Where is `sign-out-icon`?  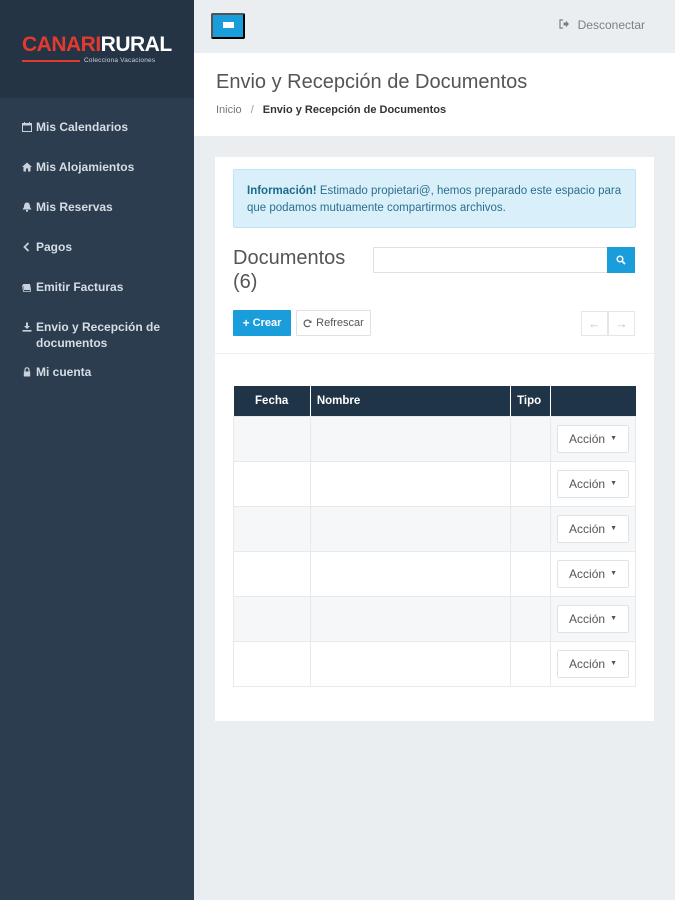
sign-out-icon is located at coordinates (564, 25).